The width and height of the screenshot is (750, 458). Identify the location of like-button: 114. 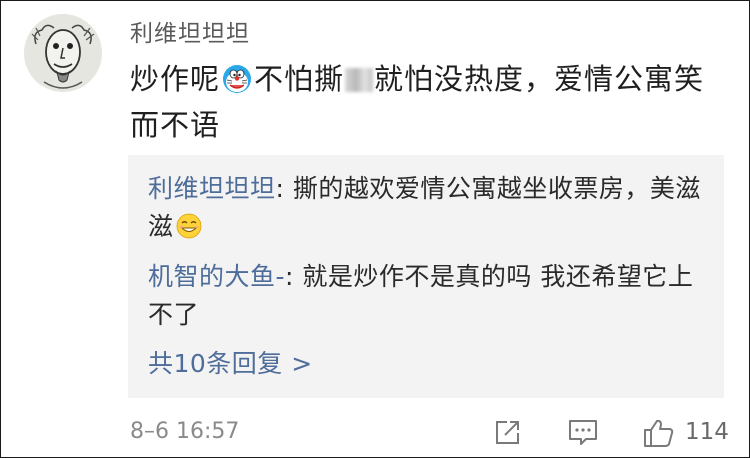
(687, 433).